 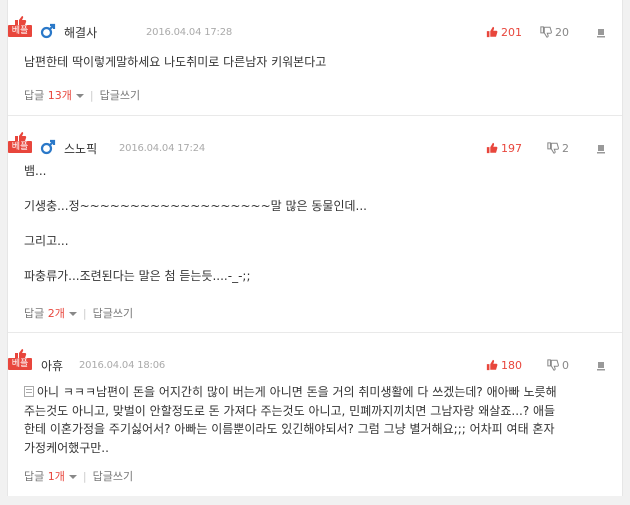 I want to click on dislike-button: 20, so click(x=554, y=32).